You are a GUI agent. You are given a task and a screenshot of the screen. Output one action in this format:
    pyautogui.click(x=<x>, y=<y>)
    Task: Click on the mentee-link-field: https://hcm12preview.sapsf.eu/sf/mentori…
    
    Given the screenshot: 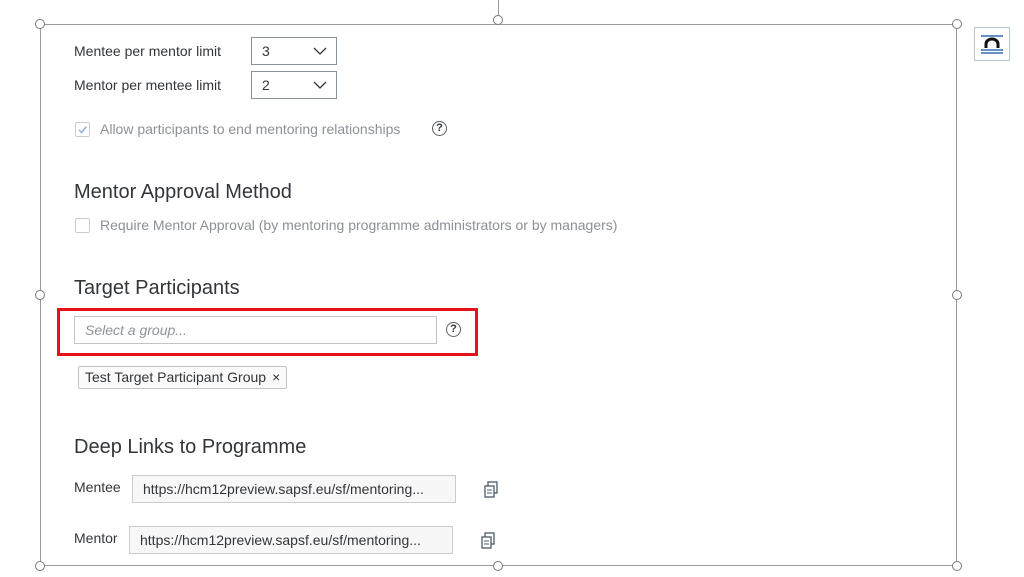 What is the action you would take?
    pyautogui.click(x=294, y=489)
    